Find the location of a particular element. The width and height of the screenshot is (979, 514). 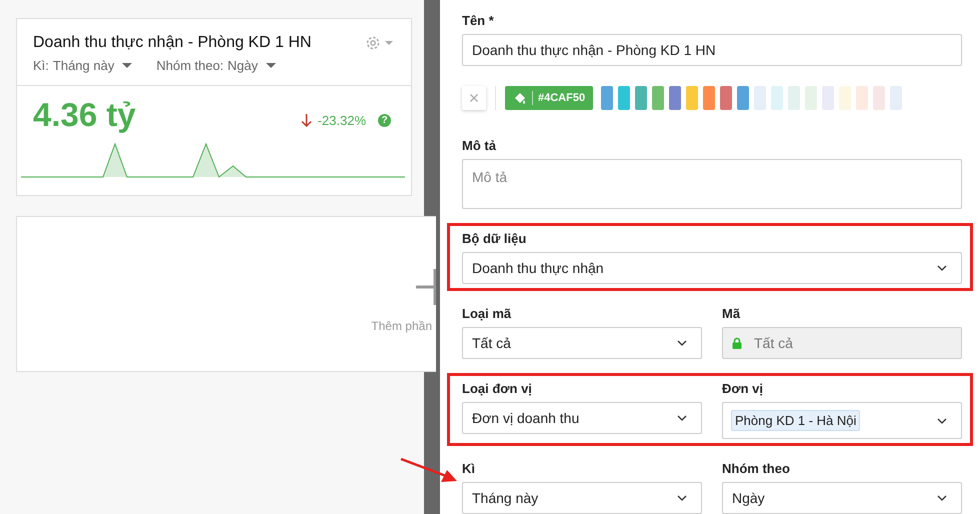

plus-icon is located at coordinates (426, 287).